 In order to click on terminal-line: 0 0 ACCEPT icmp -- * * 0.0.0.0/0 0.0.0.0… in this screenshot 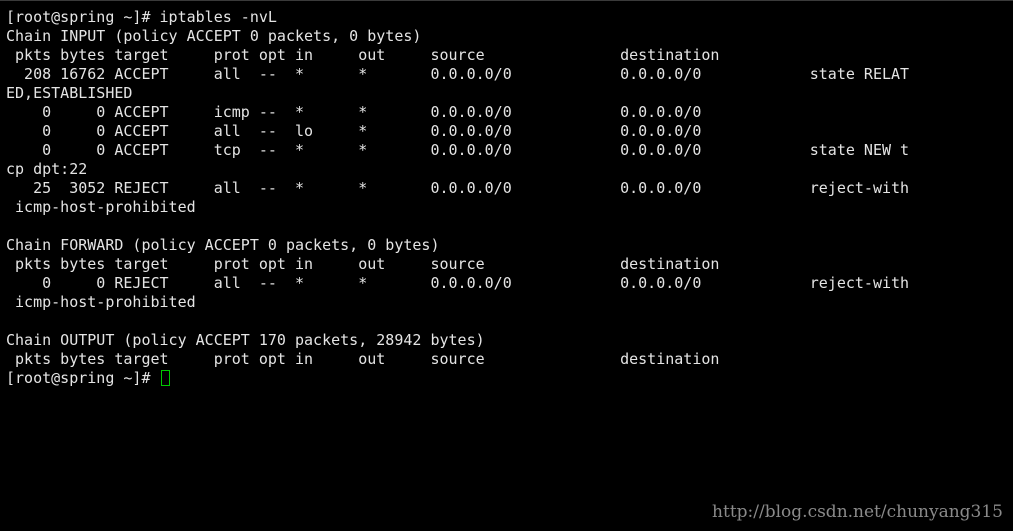, I will do `click(354, 112)`.